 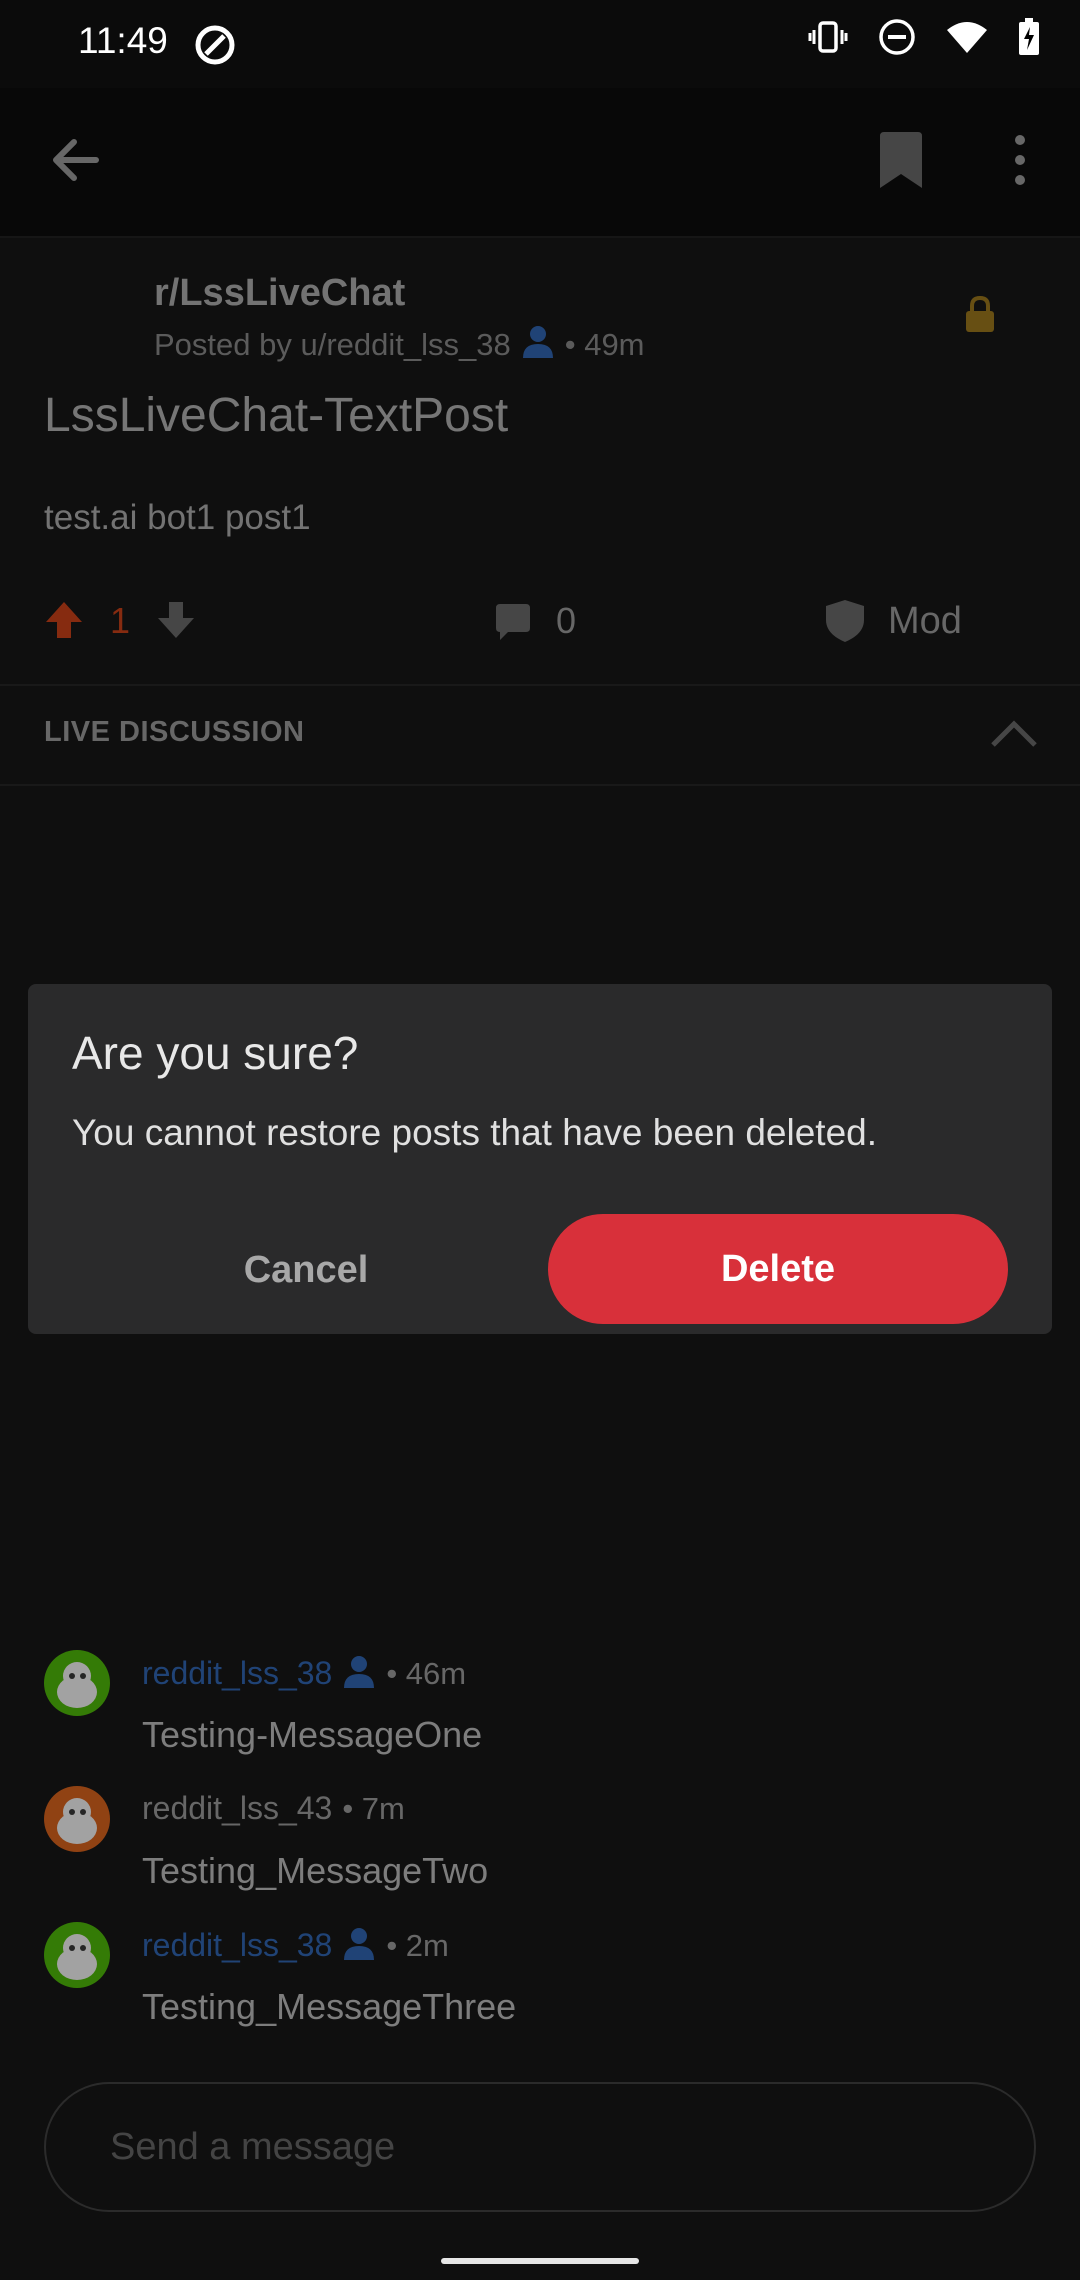 What do you see at coordinates (215, 47) in the screenshot?
I see `at-sign-icon` at bounding box center [215, 47].